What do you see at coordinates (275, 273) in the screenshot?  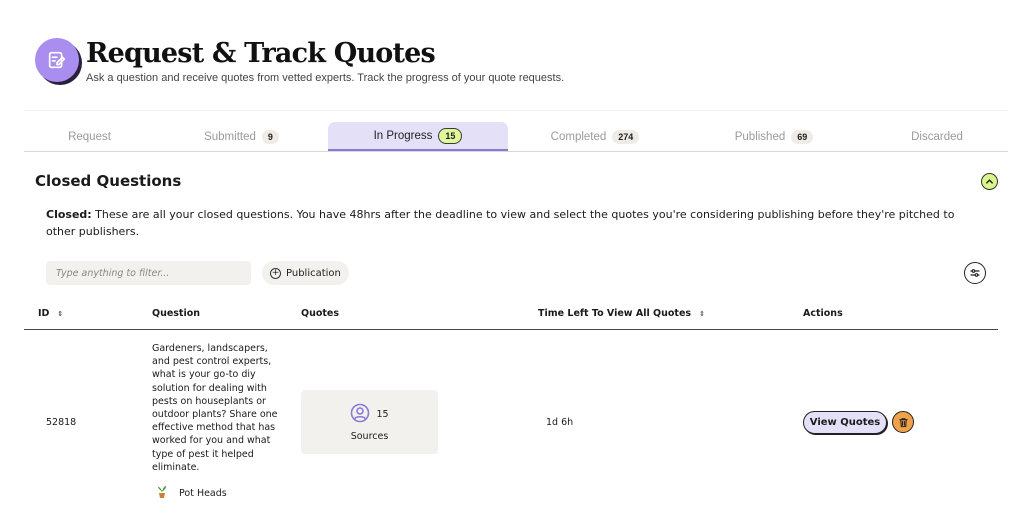 I see `plus-circle-icon: +` at bounding box center [275, 273].